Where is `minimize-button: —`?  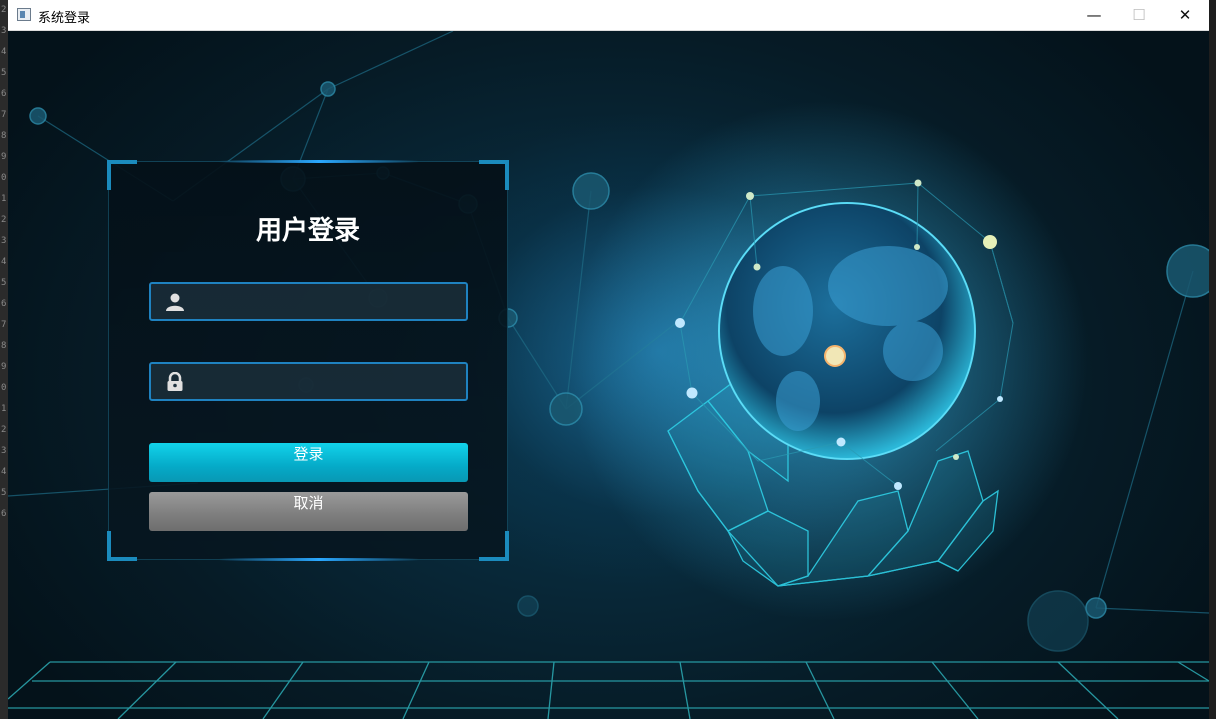 minimize-button: — is located at coordinates (1094, 15).